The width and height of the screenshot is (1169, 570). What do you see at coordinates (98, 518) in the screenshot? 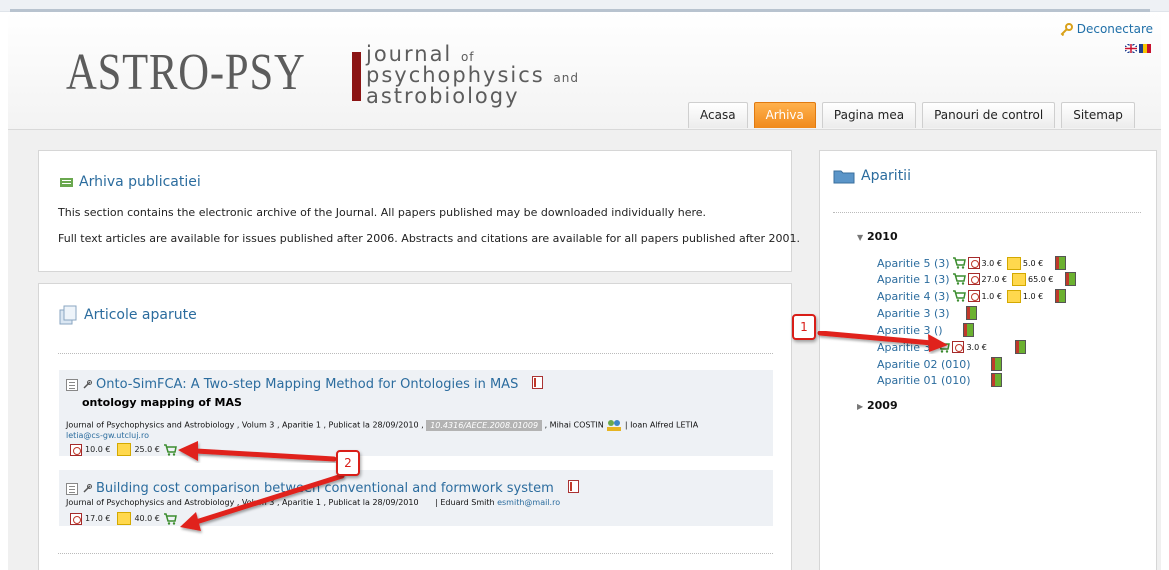
I see `pdf-price: 17.0 €` at bounding box center [98, 518].